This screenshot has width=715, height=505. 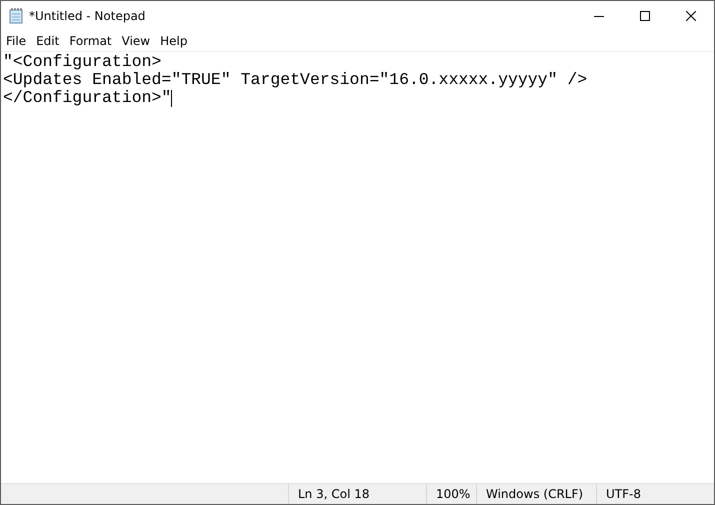 I want to click on menu-item: Format, so click(x=90, y=41).